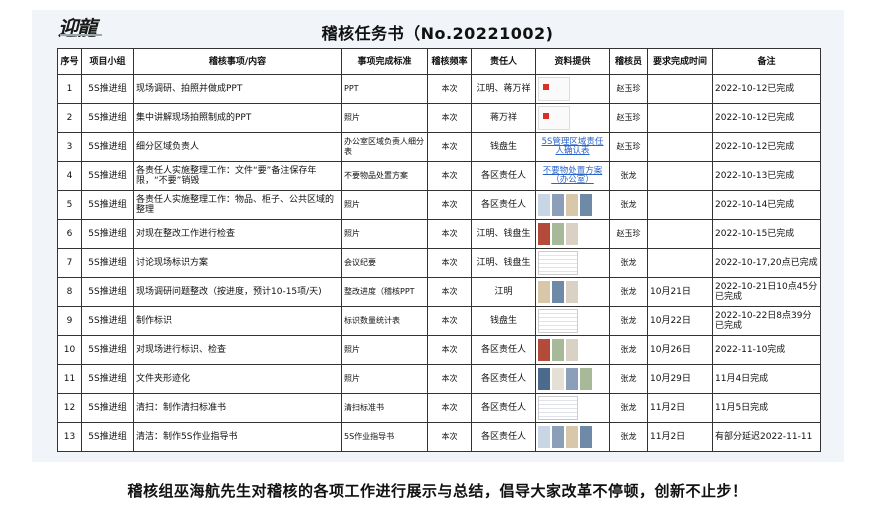 The image size is (875, 515). I want to click on responsible-person: 蒋万祥, so click(503, 118).